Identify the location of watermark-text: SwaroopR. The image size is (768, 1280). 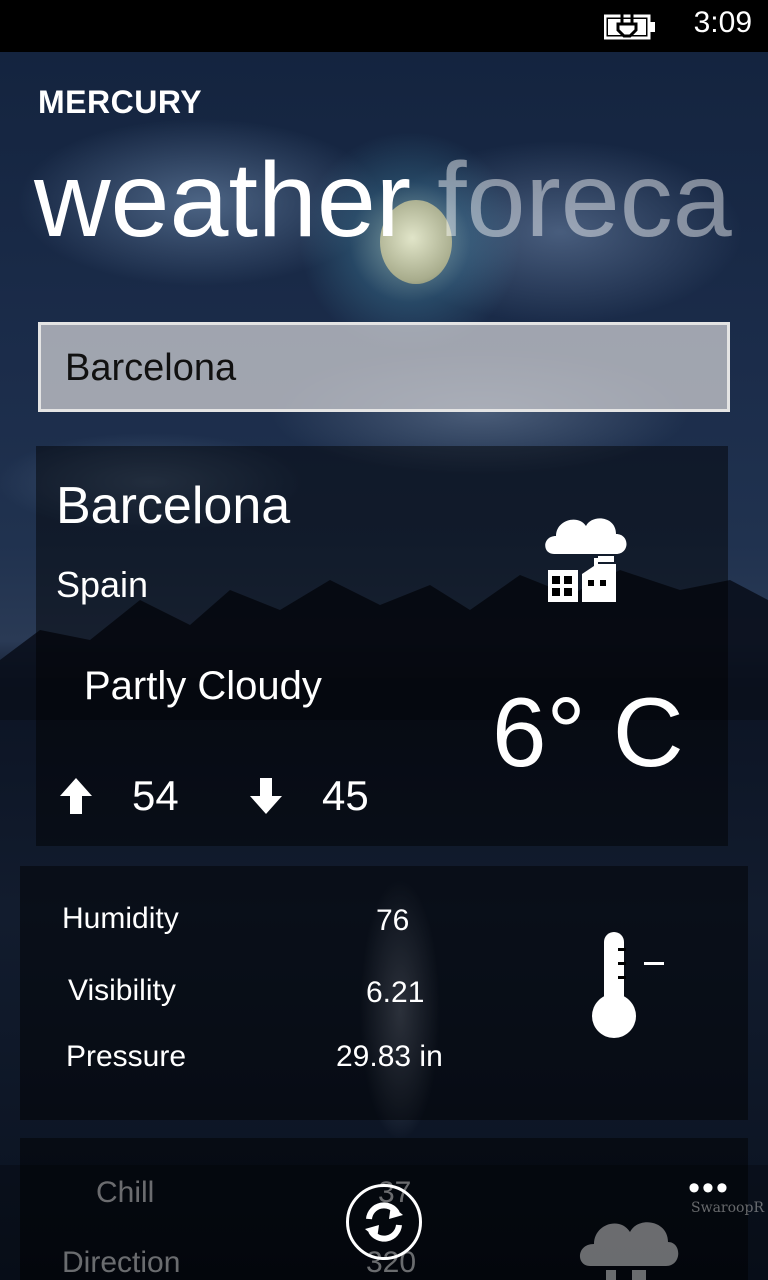
(727, 1208).